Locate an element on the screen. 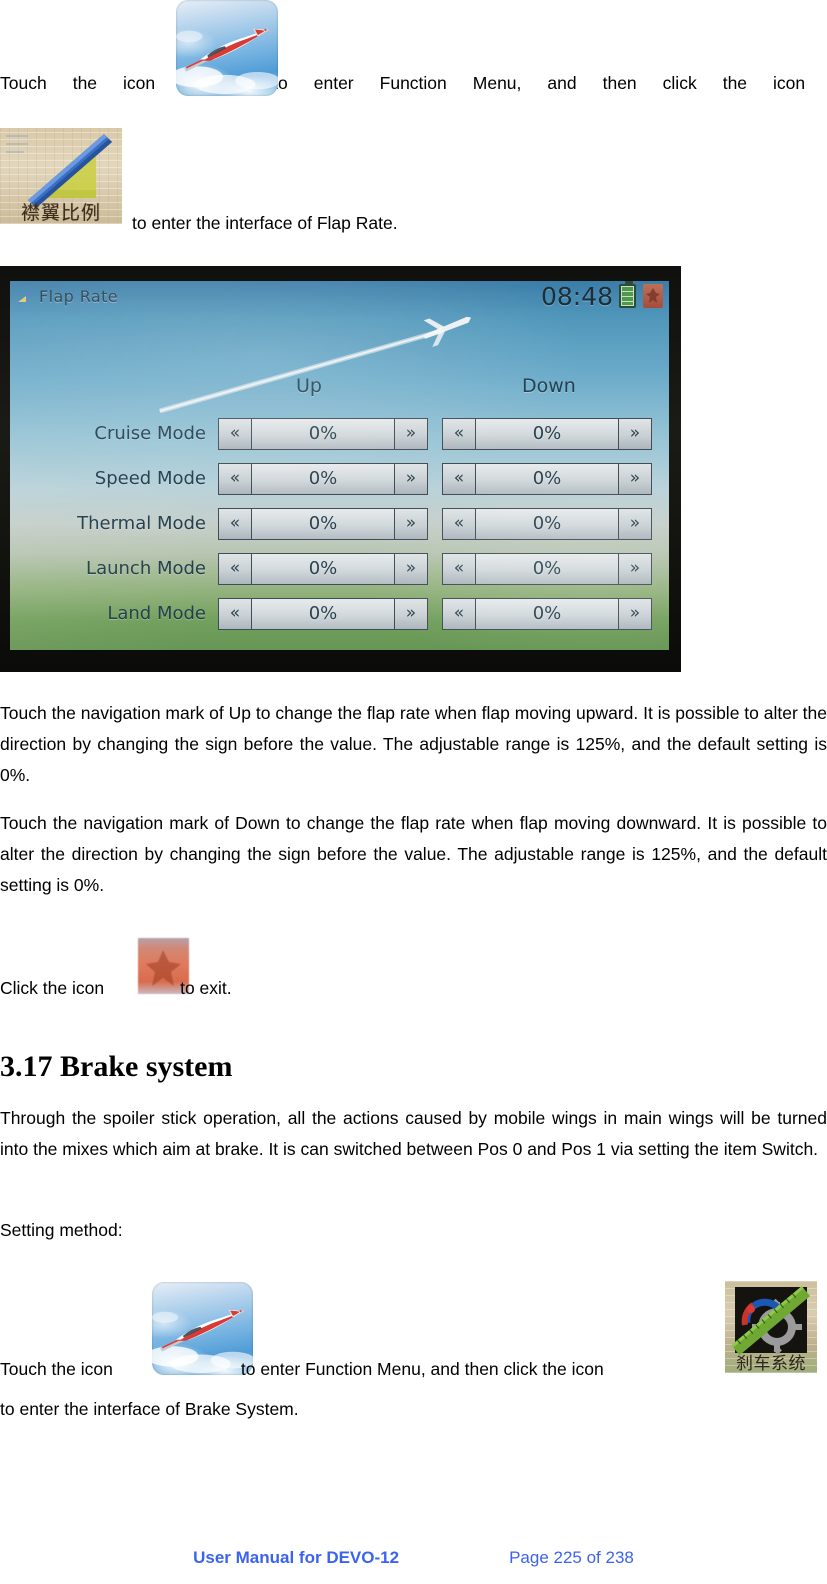 Image resolution: width=827 pixels, height=1584 pixels. launch-down-stepper: « 0% » is located at coordinates (547, 568).